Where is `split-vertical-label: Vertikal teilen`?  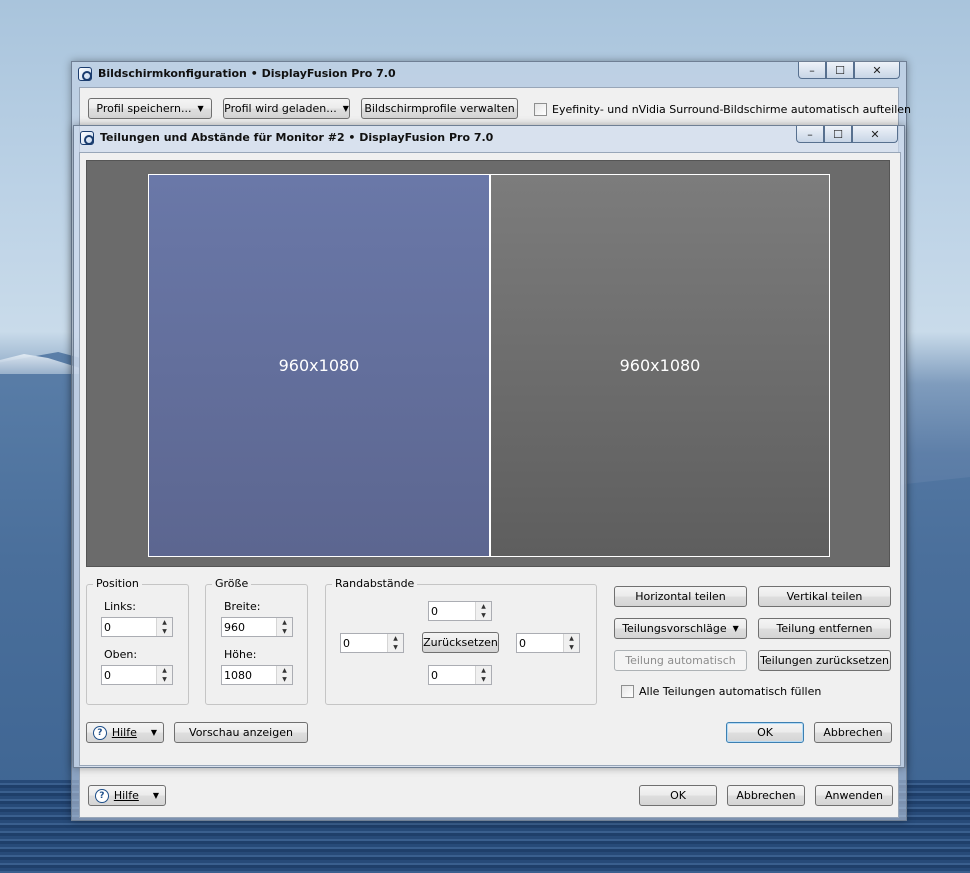
split-vertical-label: Vertikal teilen is located at coordinates (824, 596).